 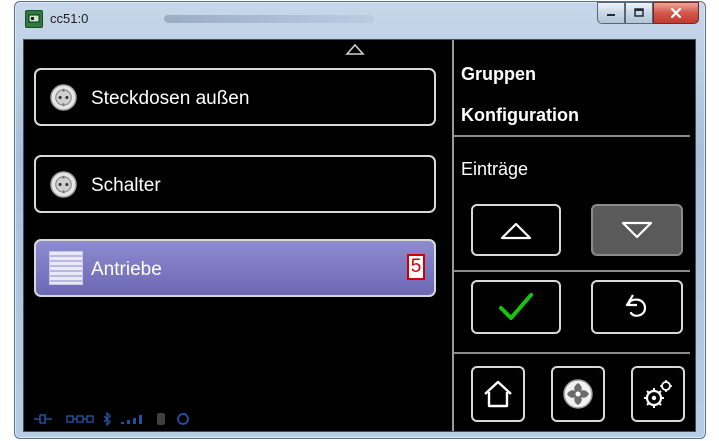 What do you see at coordinates (126, 185) in the screenshot?
I see `group-item-label: Schalter` at bounding box center [126, 185].